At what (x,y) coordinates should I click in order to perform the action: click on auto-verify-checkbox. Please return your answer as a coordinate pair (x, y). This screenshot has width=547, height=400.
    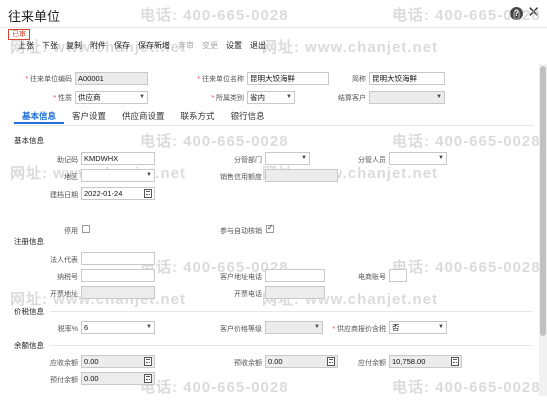
    Looking at the image, I should click on (270, 228).